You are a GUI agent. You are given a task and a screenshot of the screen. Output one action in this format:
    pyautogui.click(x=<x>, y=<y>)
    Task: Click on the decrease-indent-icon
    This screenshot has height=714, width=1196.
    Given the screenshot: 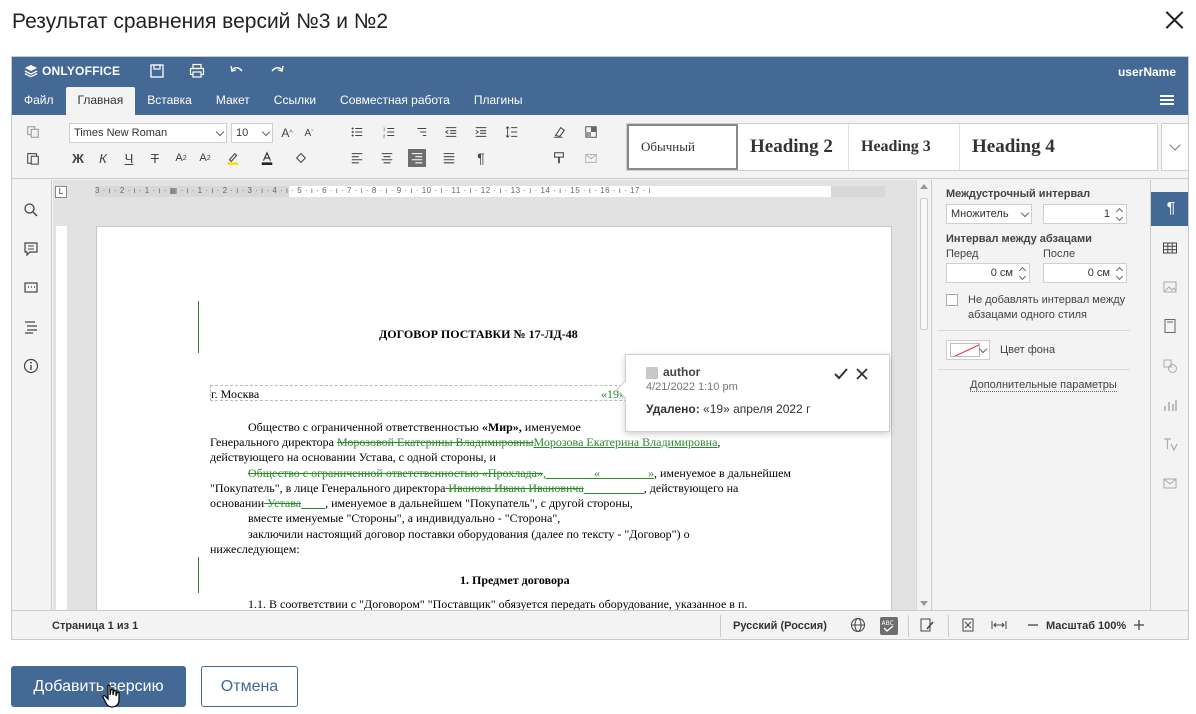 What is the action you would take?
    pyautogui.click(x=451, y=132)
    